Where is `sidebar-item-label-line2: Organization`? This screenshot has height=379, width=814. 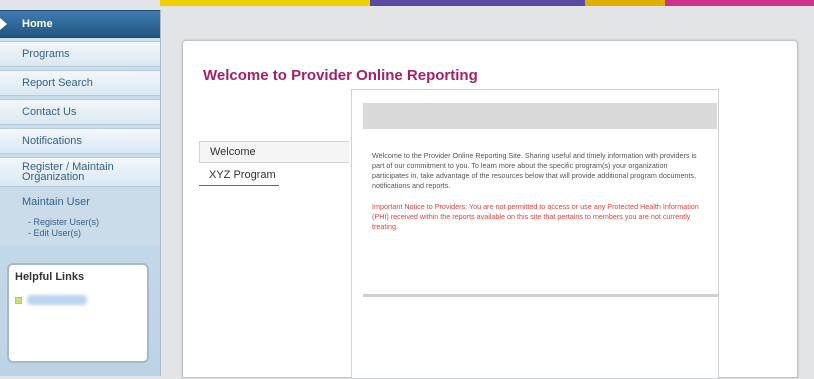
sidebar-item-label-line2: Organization is located at coordinates (53, 177).